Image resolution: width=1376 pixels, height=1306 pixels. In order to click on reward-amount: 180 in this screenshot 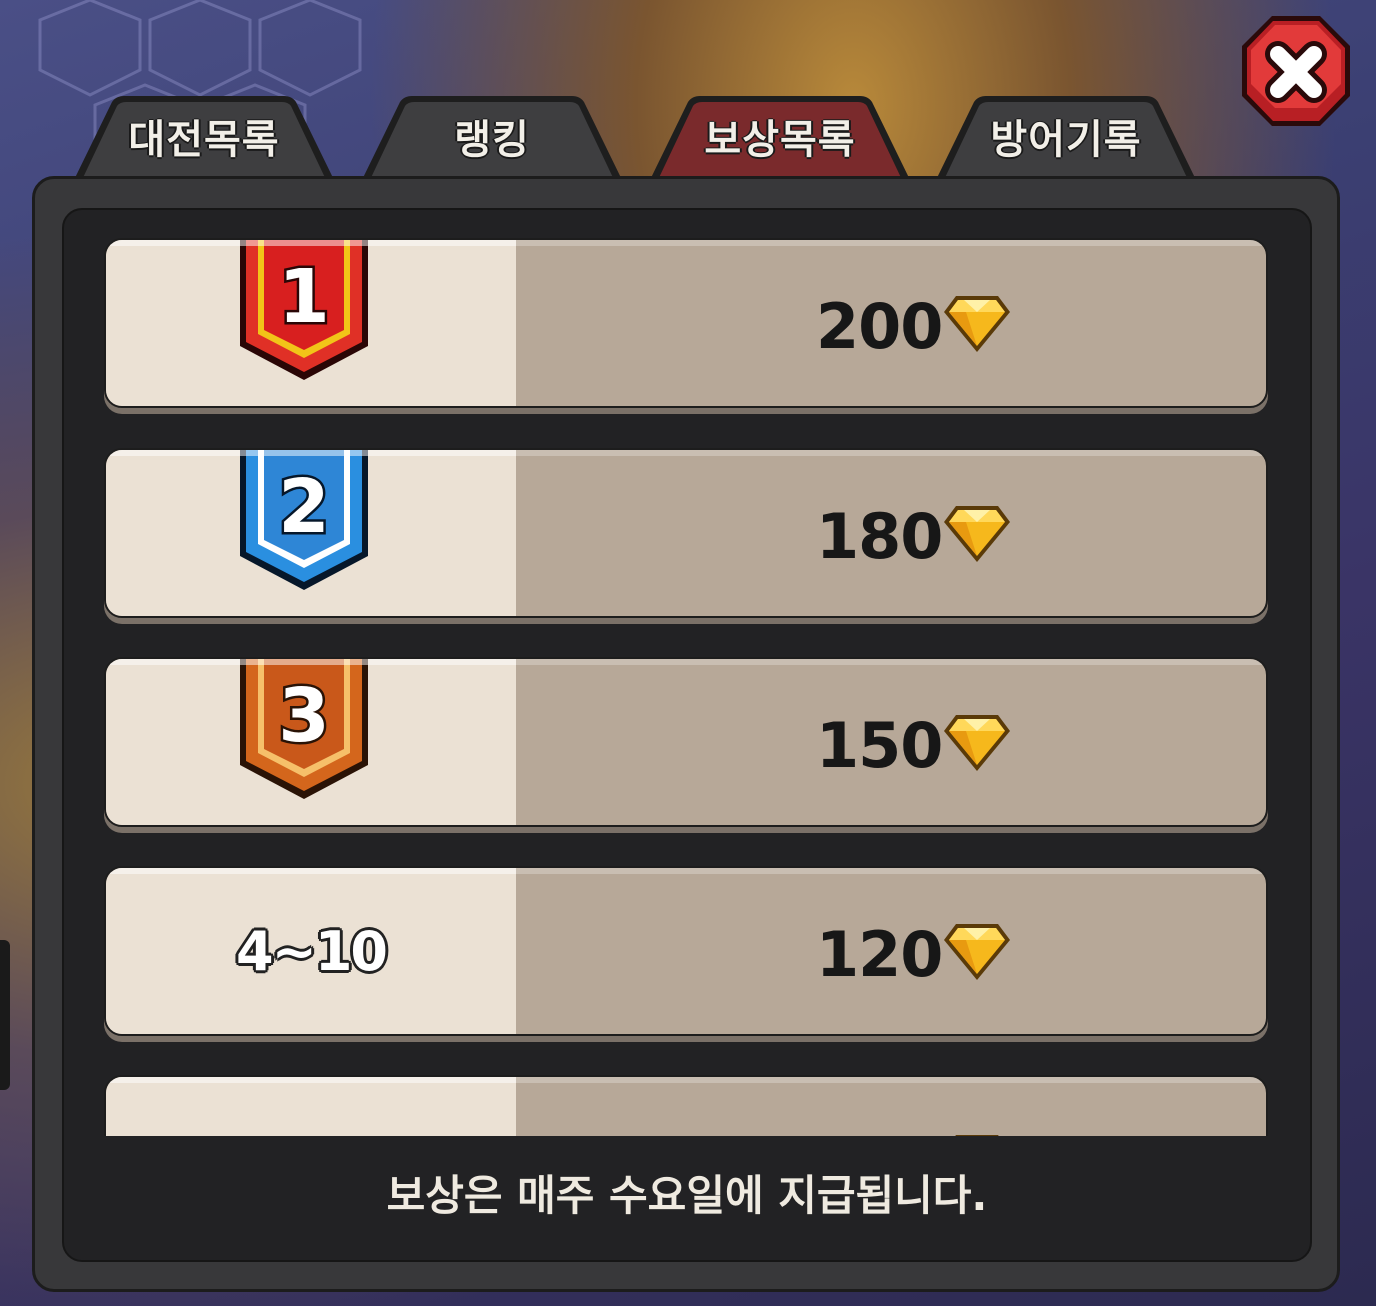, I will do `click(879, 536)`.